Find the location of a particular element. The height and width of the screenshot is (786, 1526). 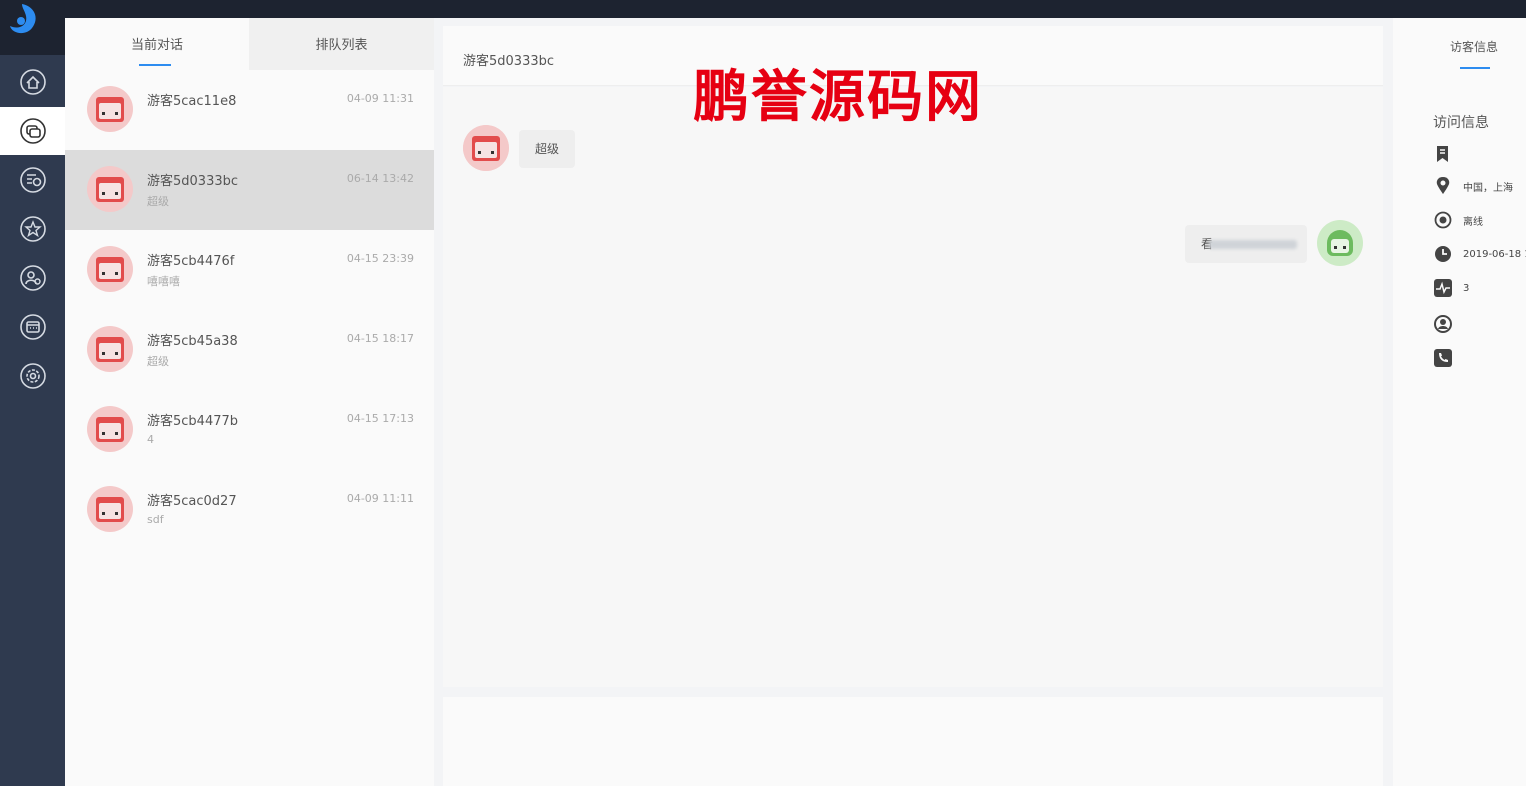

icon-rail is located at coordinates (32, 393).